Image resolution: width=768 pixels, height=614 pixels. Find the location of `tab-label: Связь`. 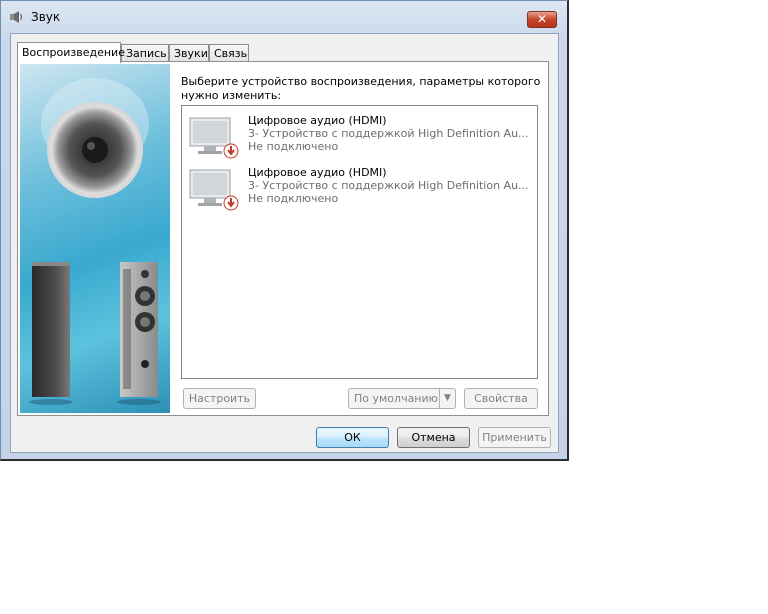

tab-label: Связь is located at coordinates (231, 53).